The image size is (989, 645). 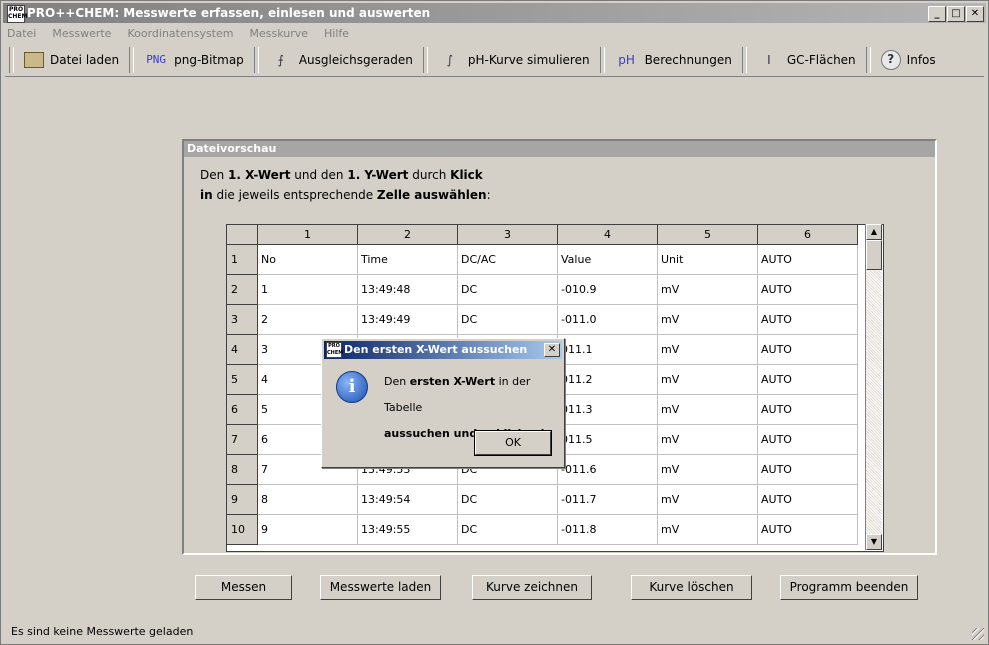 What do you see at coordinates (607, 259) in the screenshot?
I see `grid-cell: Value` at bounding box center [607, 259].